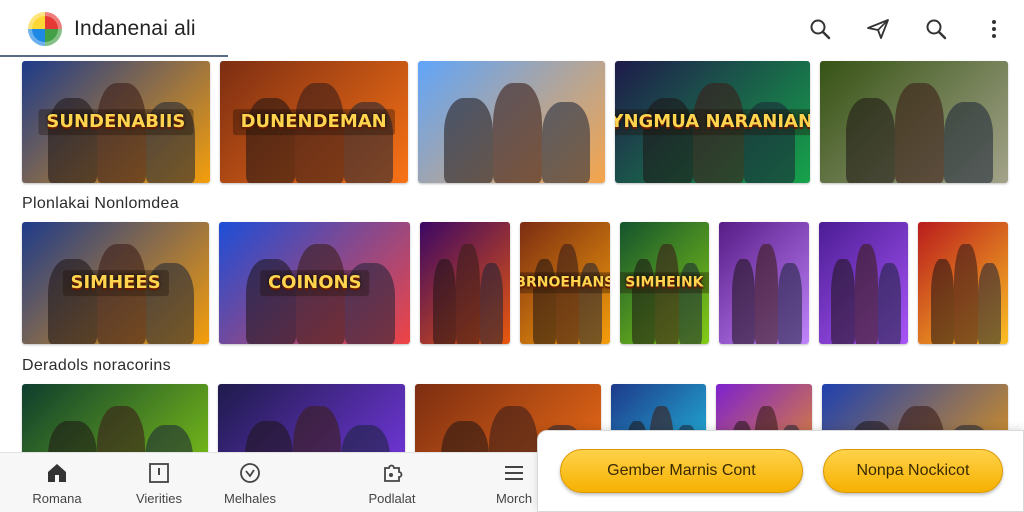 This screenshot has width=1024, height=512. I want to click on action-panel: Gember Marnis Cont Nonpa Nockicot, so click(780, 471).